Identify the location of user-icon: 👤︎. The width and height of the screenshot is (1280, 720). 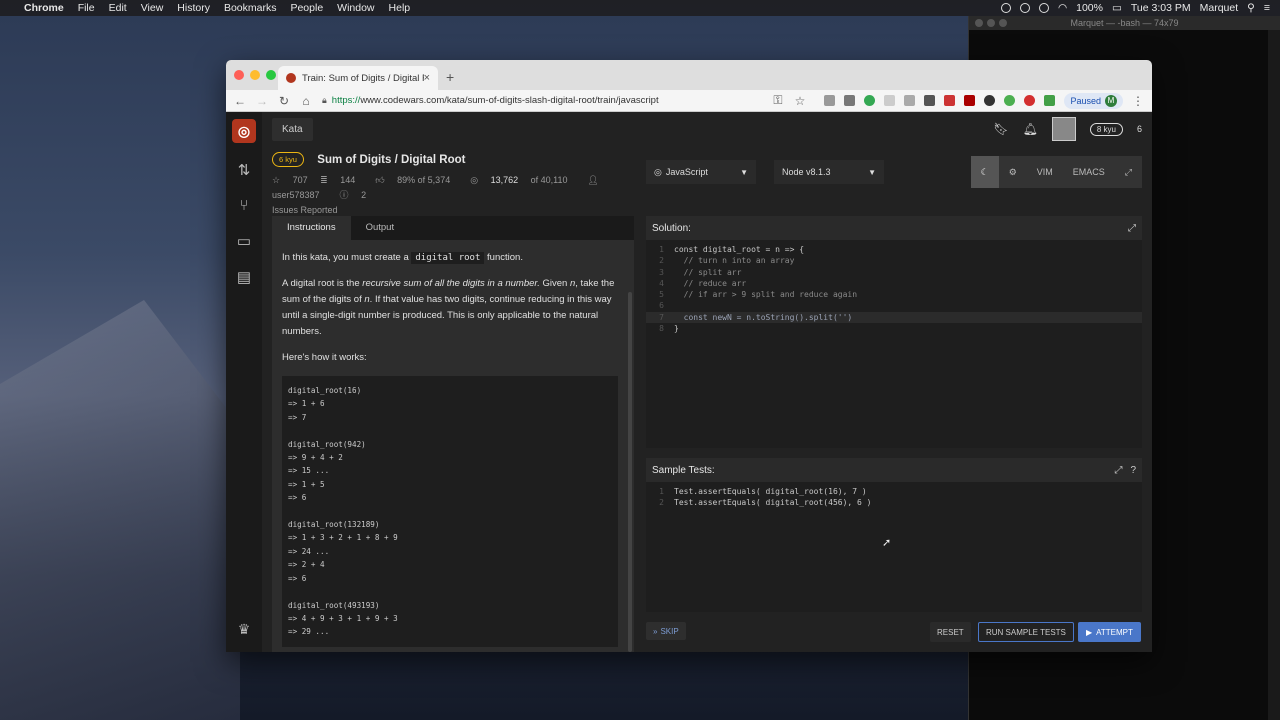
(593, 180).